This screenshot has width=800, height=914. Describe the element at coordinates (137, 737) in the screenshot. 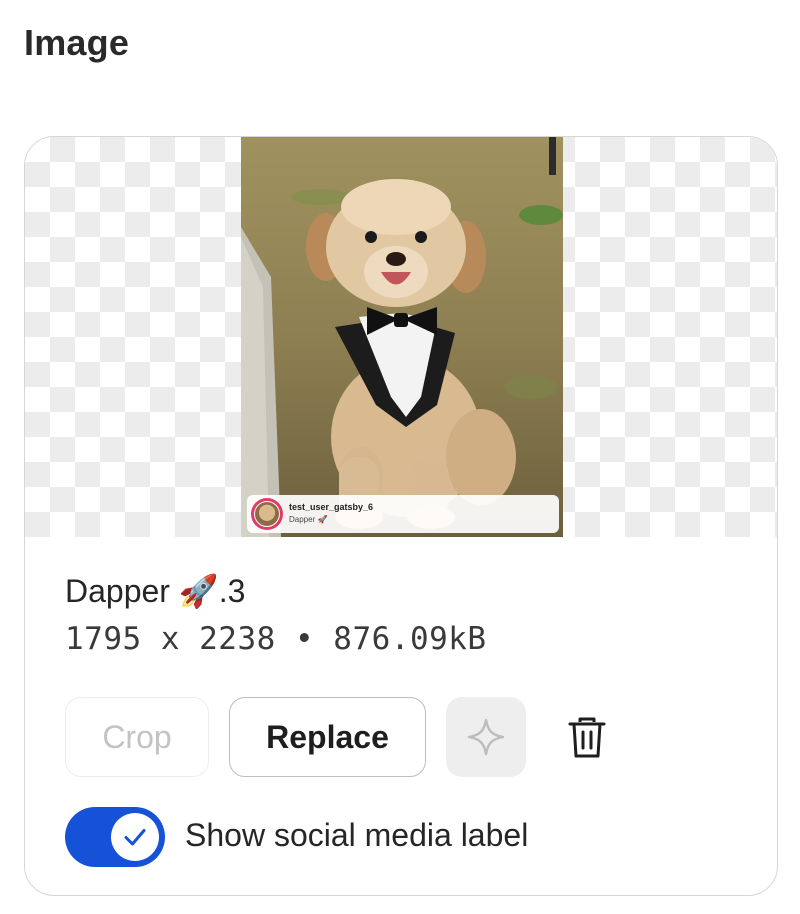

I see `crop-button: Crop` at that location.